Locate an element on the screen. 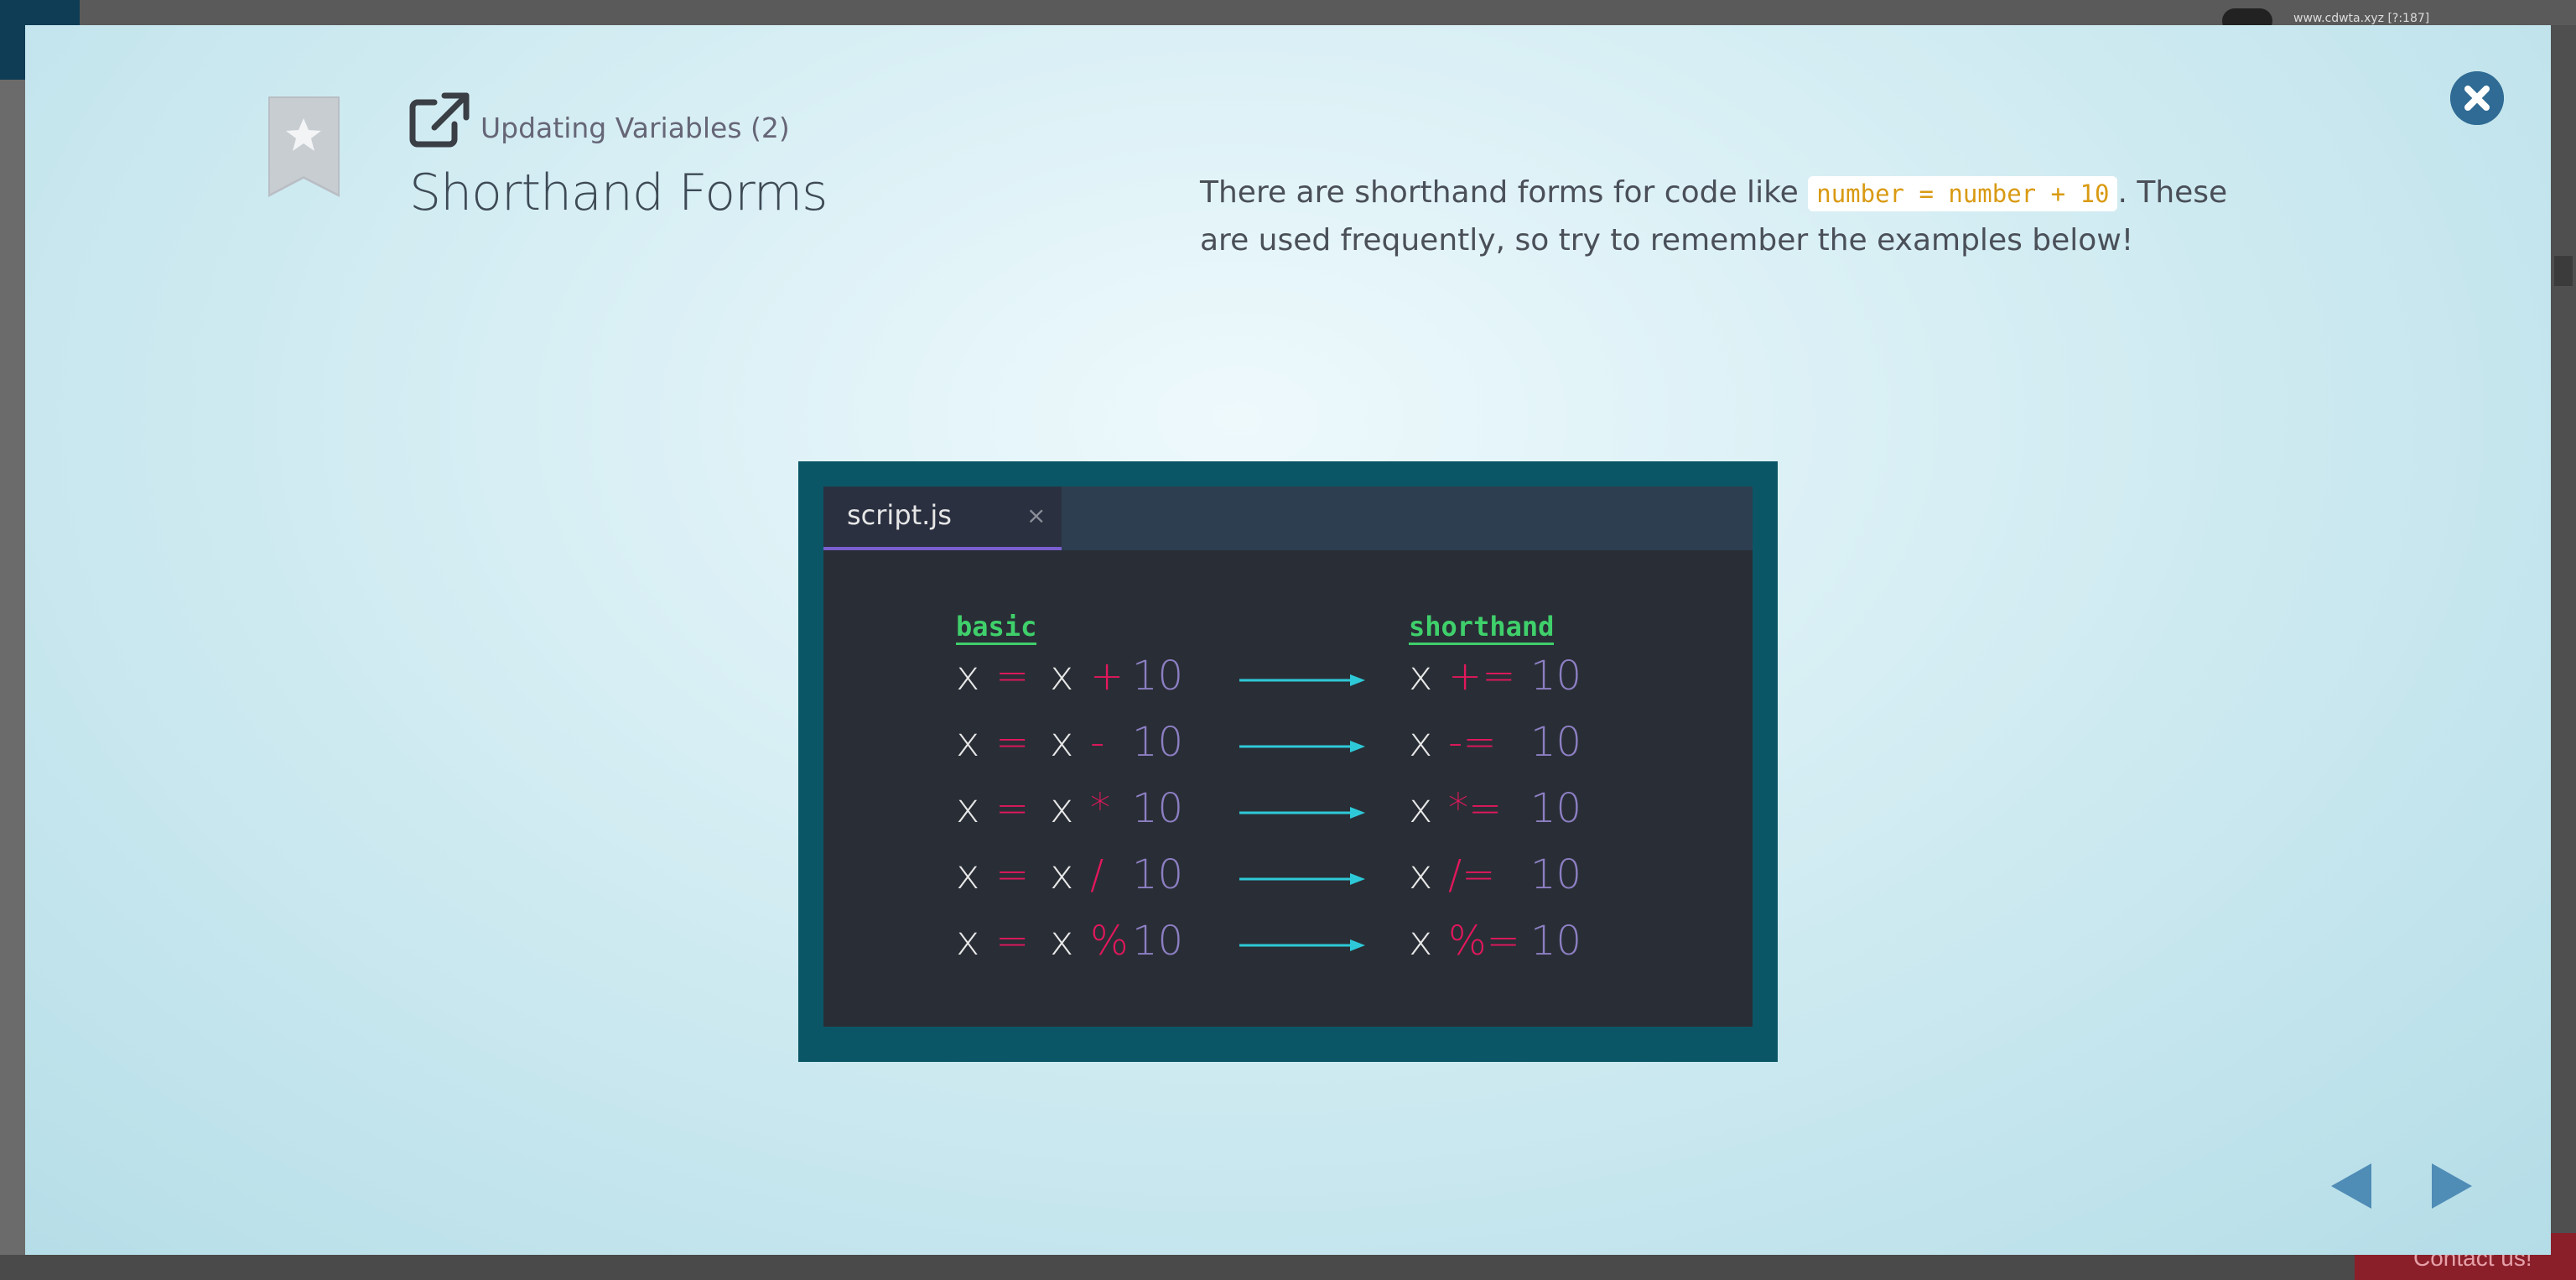  shorthand-operator: %= is located at coordinates (1484, 941).